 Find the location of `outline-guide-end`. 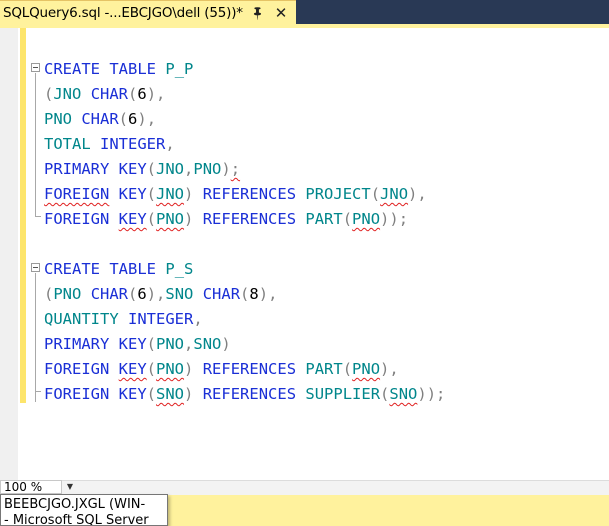

outline-guide-end is located at coordinates (38, 216).